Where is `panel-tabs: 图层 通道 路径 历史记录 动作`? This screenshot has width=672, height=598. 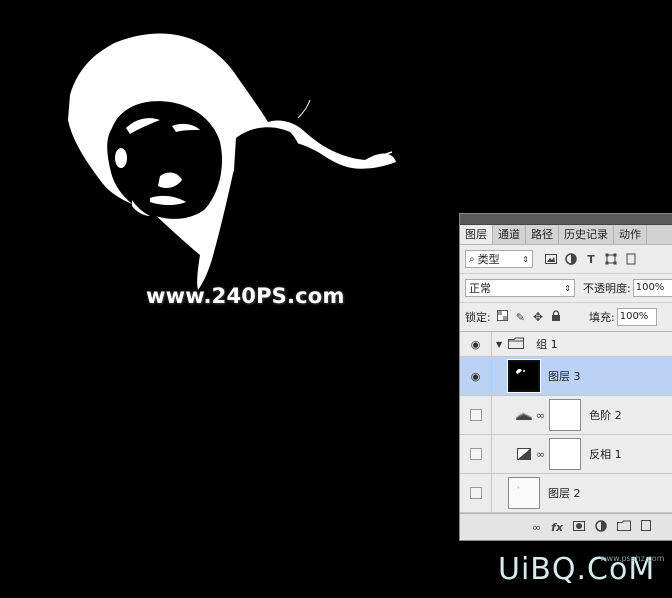
panel-tabs: 图层 通道 路径 历史记录 动作 is located at coordinates (566, 235).